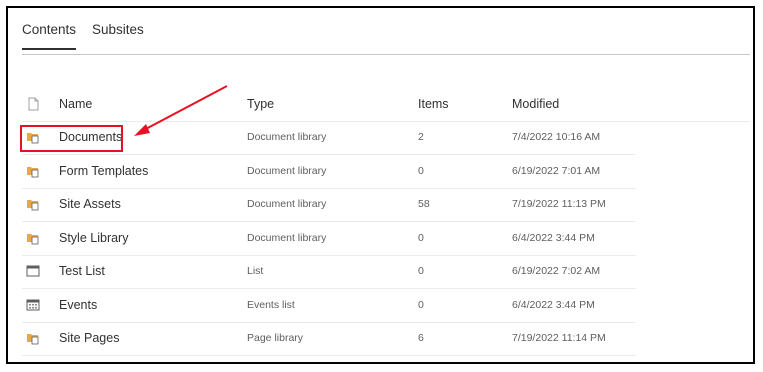 The width and height of the screenshot is (763, 372). I want to click on column-header-type: Type, so click(260, 104).